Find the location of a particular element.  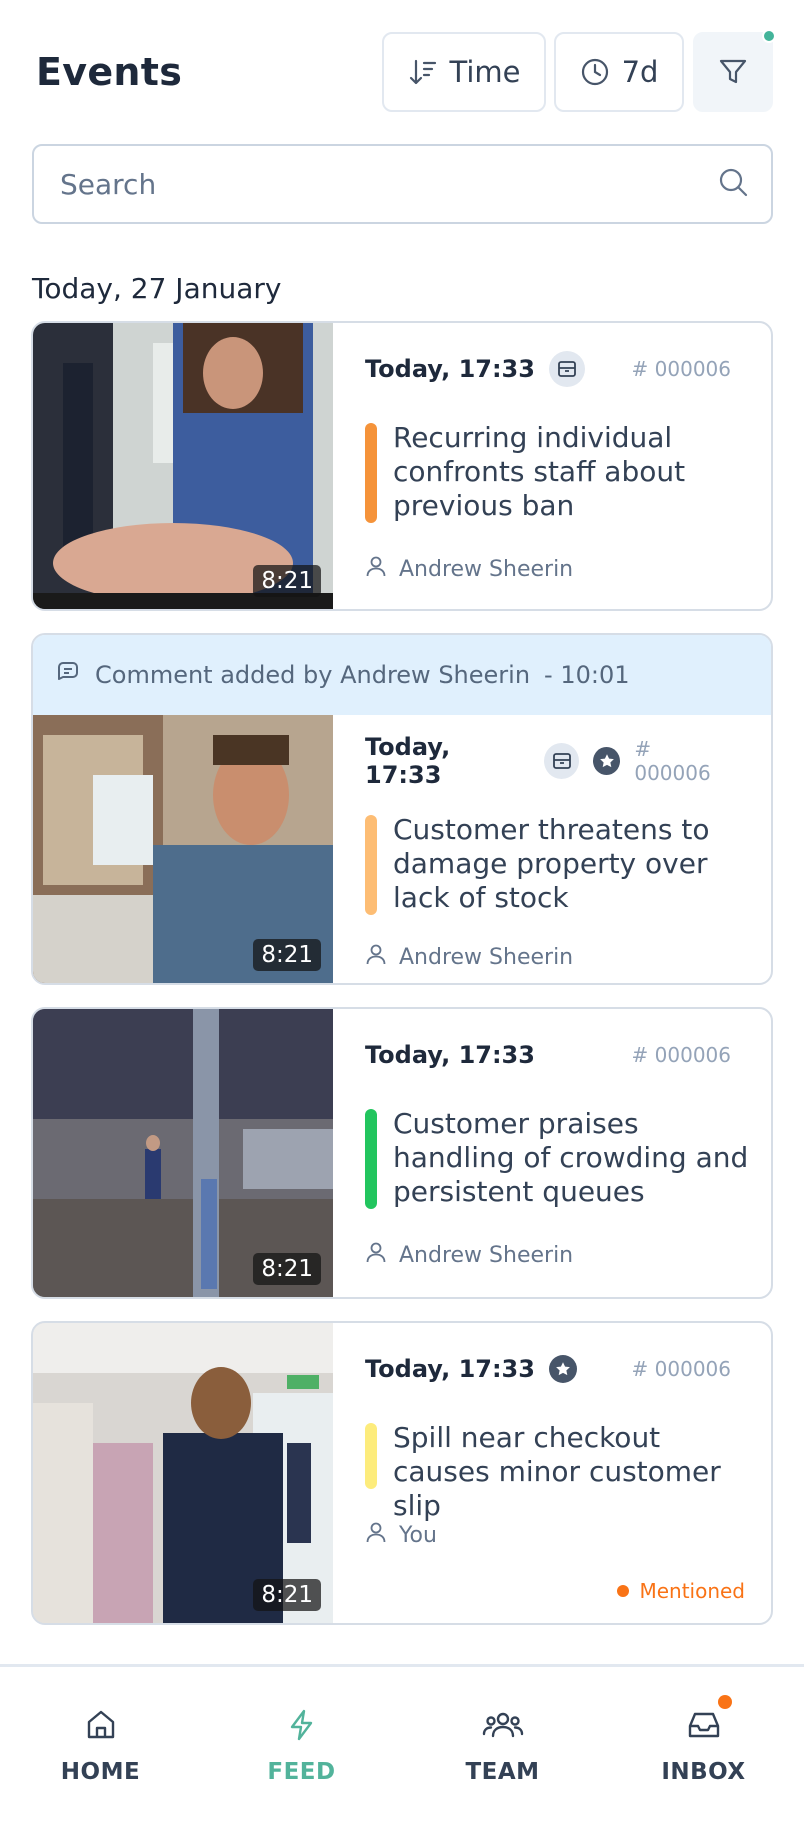

sort-time-button: Time is located at coordinates (464, 72).